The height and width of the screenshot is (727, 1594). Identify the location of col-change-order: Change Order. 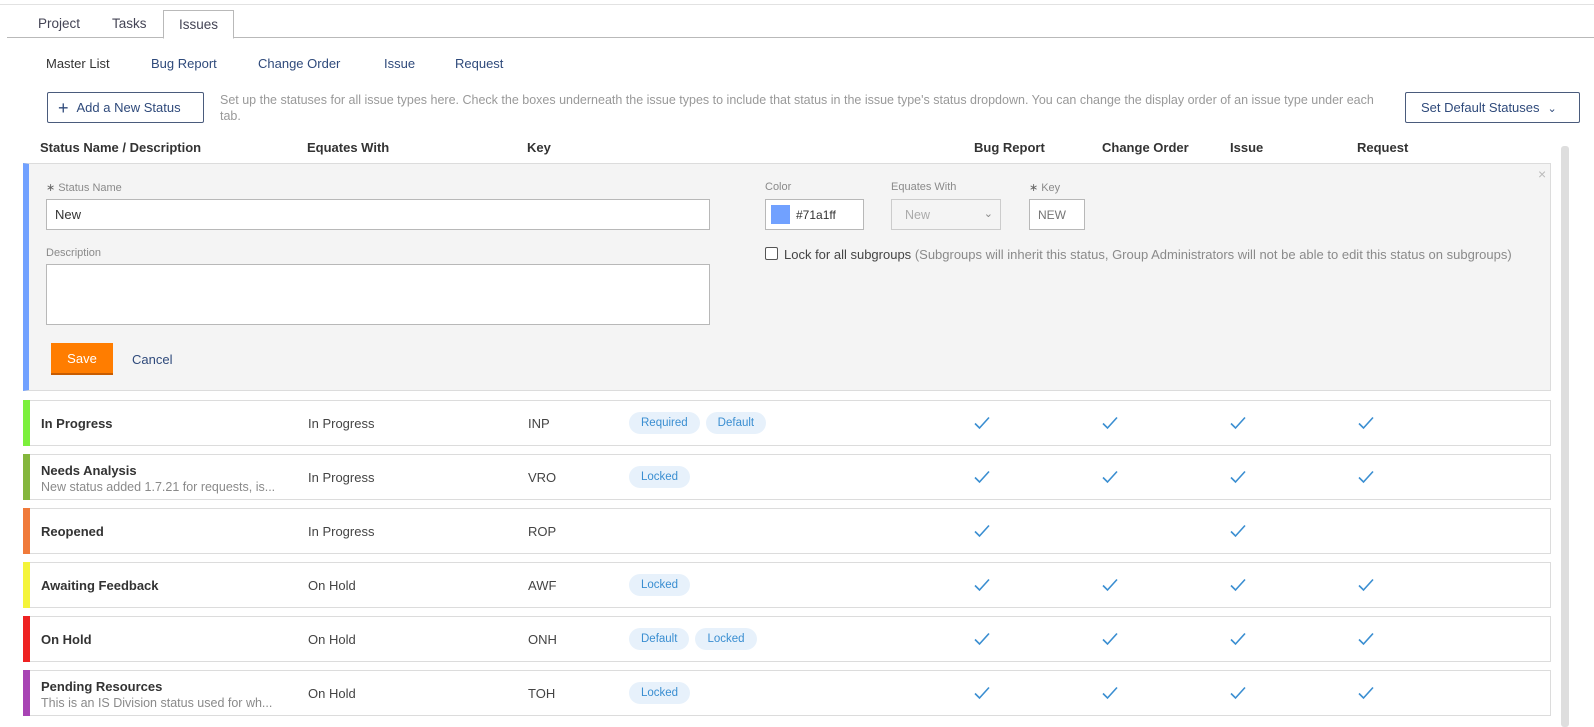
(1145, 147).